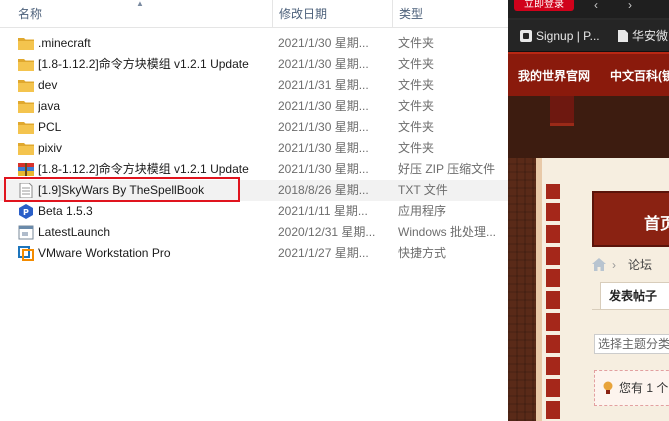 This screenshot has height=421, width=669. I want to click on file-name: PCL, so click(50, 127).